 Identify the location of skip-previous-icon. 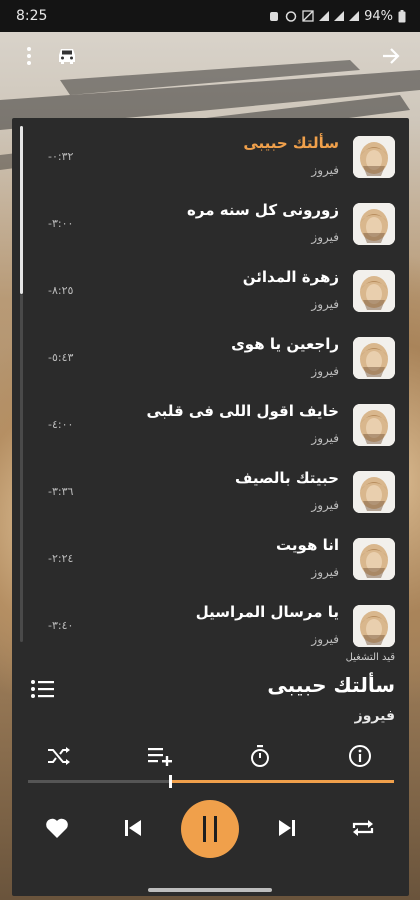
(133, 828).